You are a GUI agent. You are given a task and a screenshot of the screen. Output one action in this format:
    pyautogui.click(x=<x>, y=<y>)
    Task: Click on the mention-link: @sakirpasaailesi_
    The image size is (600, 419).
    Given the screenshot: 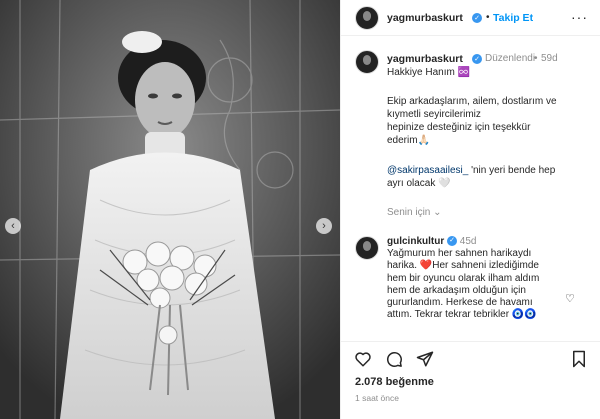 What is the action you would take?
    pyautogui.click(x=427, y=170)
    